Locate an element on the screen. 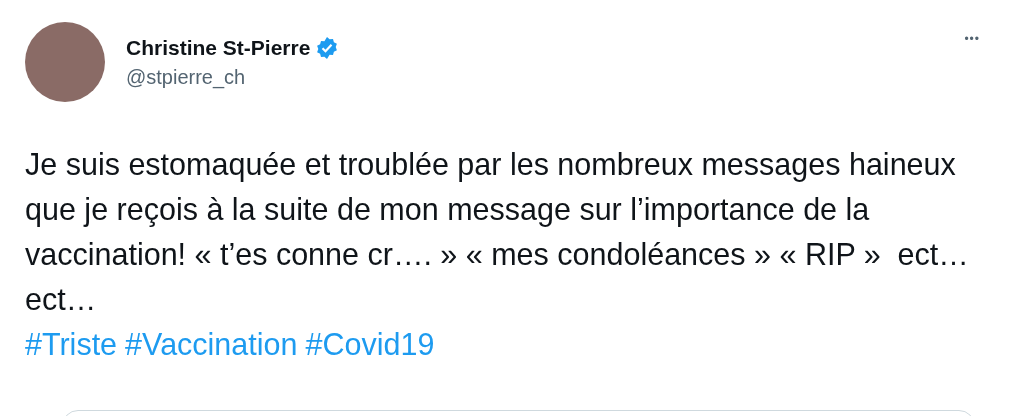  more-options-icon: ••• is located at coordinates (972, 39).